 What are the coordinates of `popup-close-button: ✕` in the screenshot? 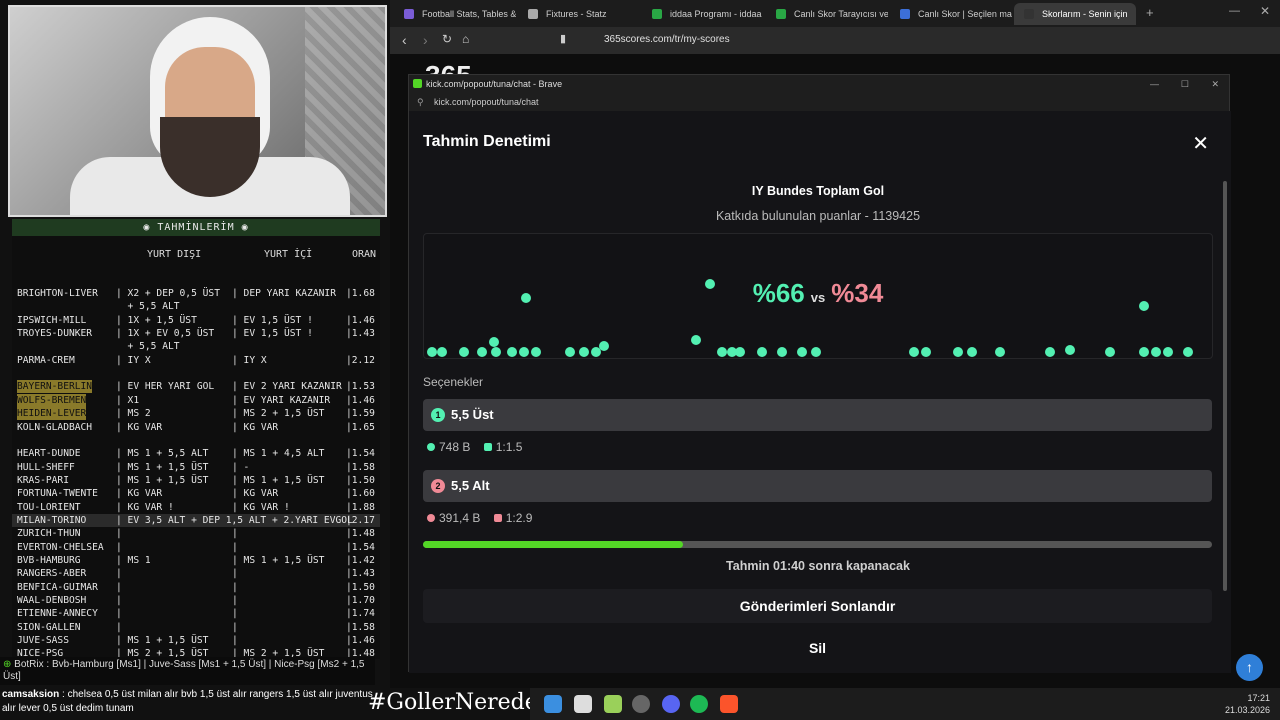 It's located at (1215, 84).